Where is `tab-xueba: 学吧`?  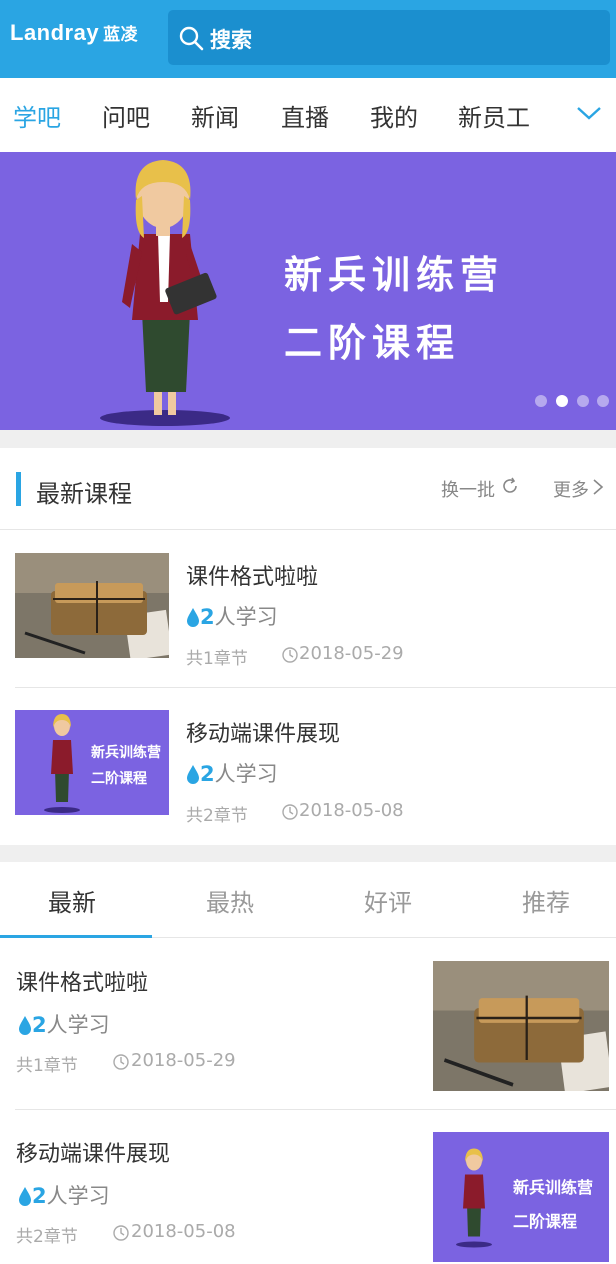
tab-xueba: 学吧 is located at coordinates (37, 115).